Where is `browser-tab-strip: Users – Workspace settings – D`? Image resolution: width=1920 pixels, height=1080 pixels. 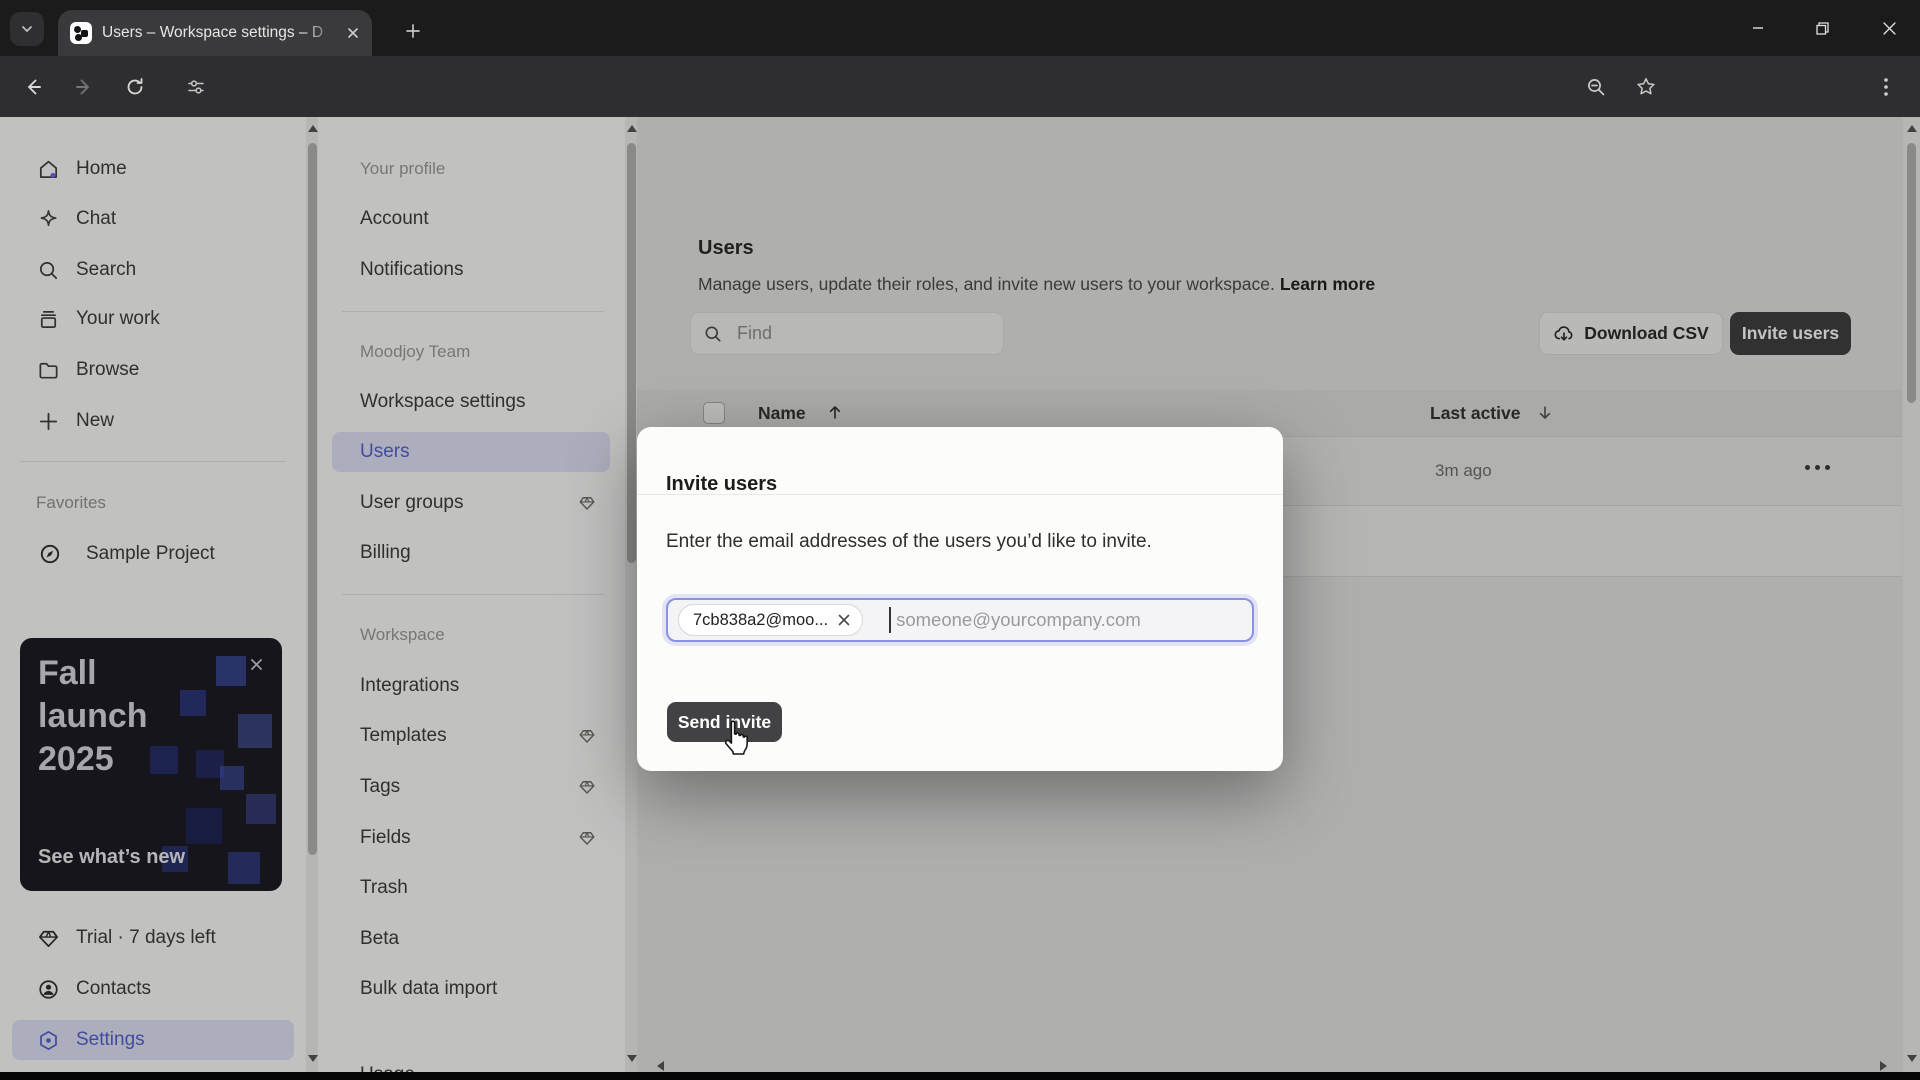
browser-tab-strip: Users – Workspace settings – D is located at coordinates (960, 28).